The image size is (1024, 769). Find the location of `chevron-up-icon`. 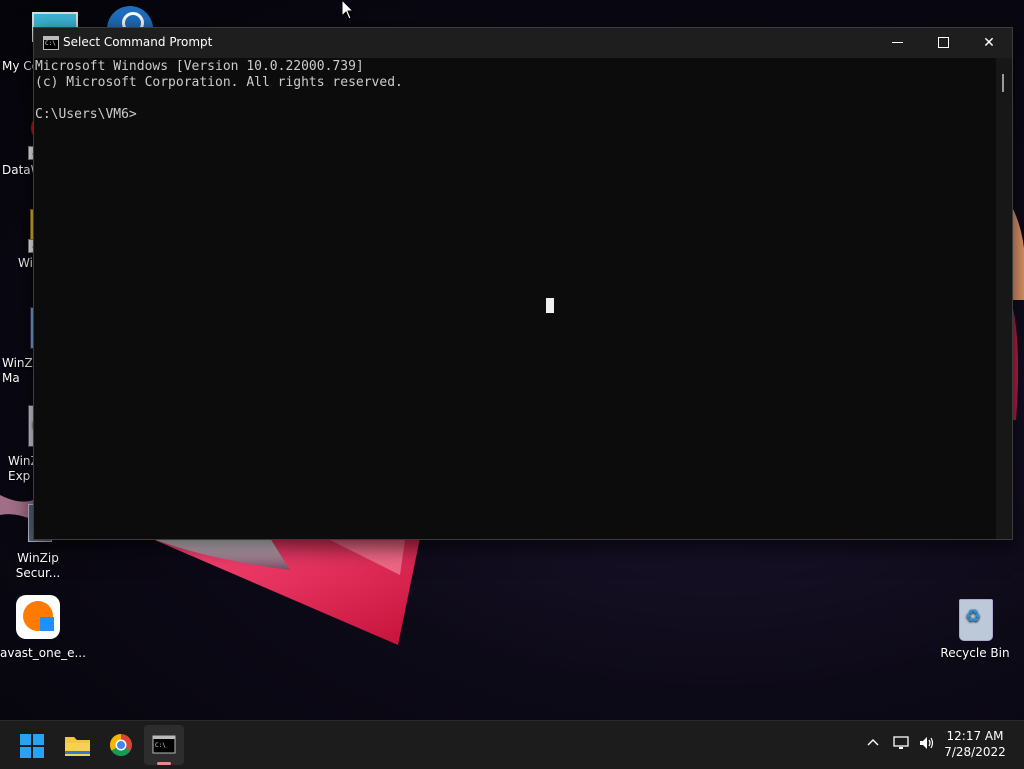

chevron-up-icon is located at coordinates (873, 742).